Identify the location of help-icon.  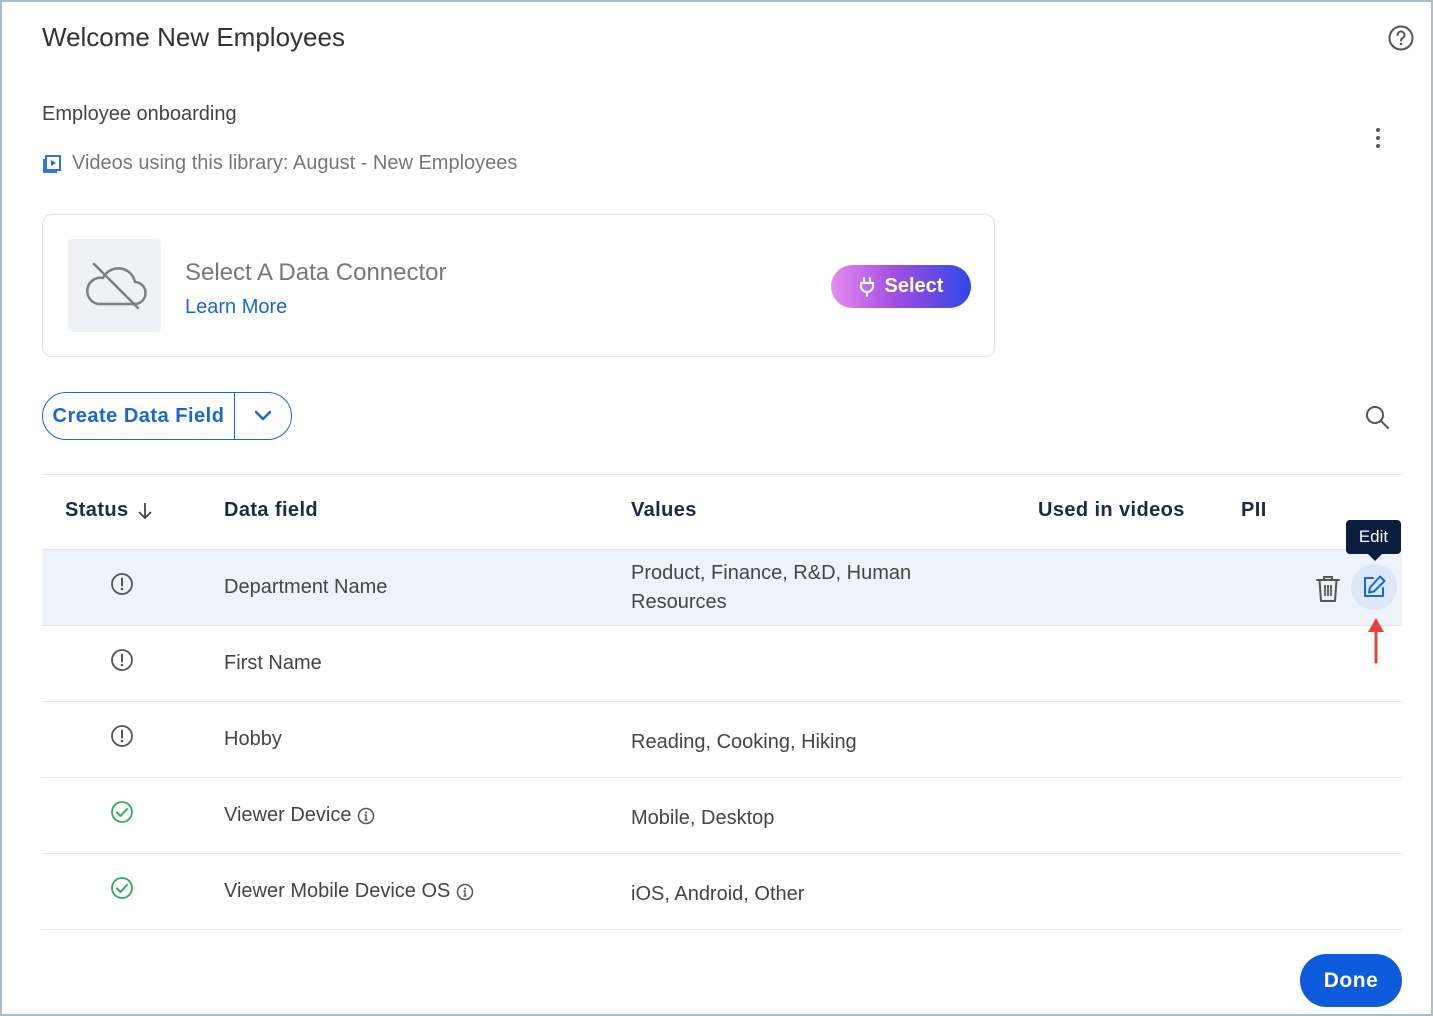
(1401, 38).